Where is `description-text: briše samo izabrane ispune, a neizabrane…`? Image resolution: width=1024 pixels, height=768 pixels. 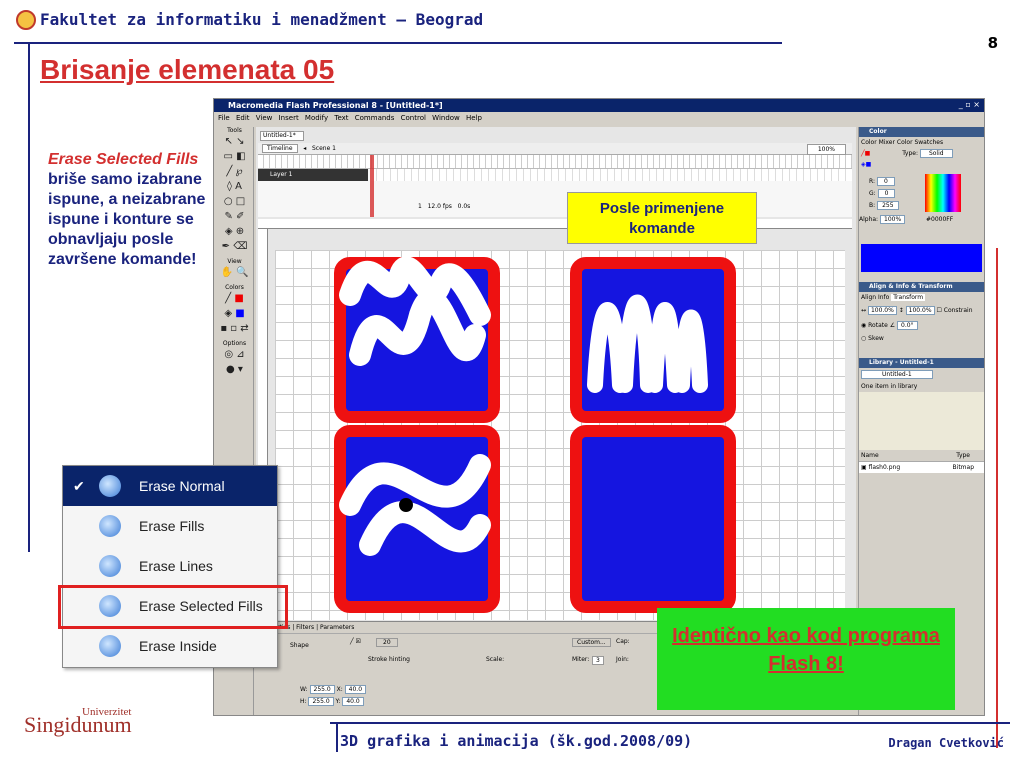
description-text: briše samo izabrane ispune, a neizabrane… is located at coordinates (127, 219).